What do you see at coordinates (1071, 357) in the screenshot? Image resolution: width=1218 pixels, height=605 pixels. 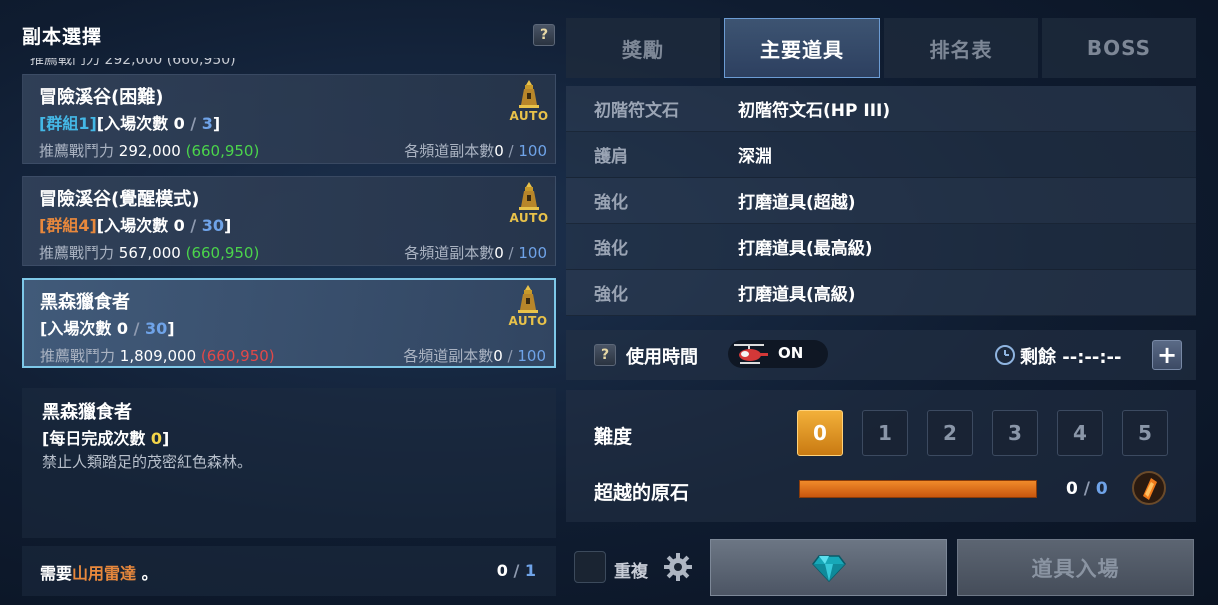 I see `remaining-time: 剩餘 --:--:--` at bounding box center [1071, 357].